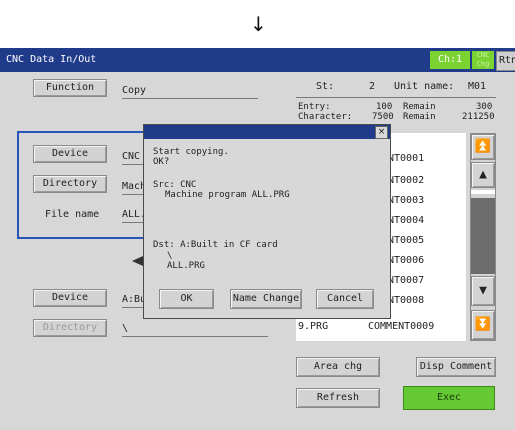 The image size is (515, 430). Describe the element at coordinates (227, 195) in the screenshot. I see `dialog-src-path: Machine program ALL.PRG` at that location.